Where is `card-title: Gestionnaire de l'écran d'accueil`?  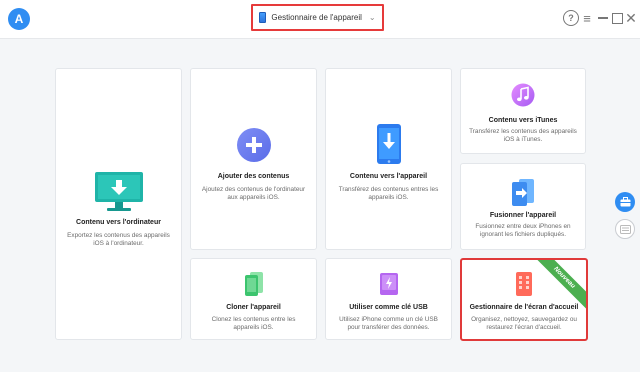 card-title: Gestionnaire de l'écran d'accueil is located at coordinates (524, 307).